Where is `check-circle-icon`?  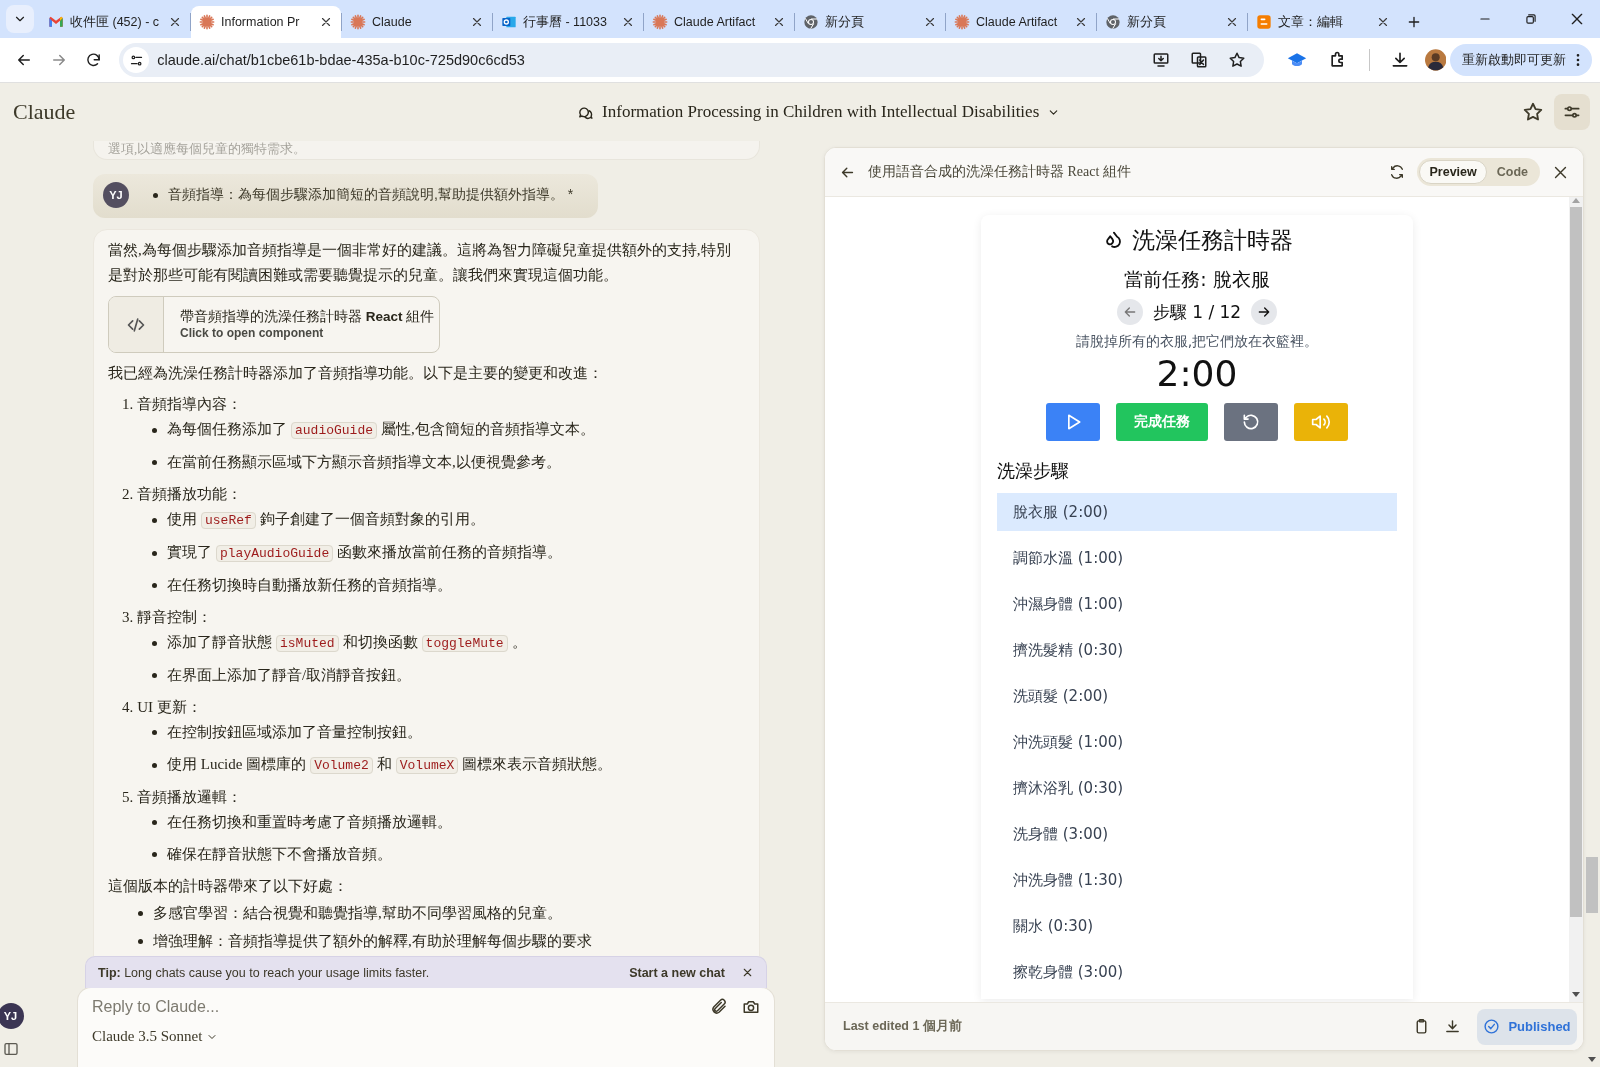
check-circle-icon is located at coordinates (1492, 1026).